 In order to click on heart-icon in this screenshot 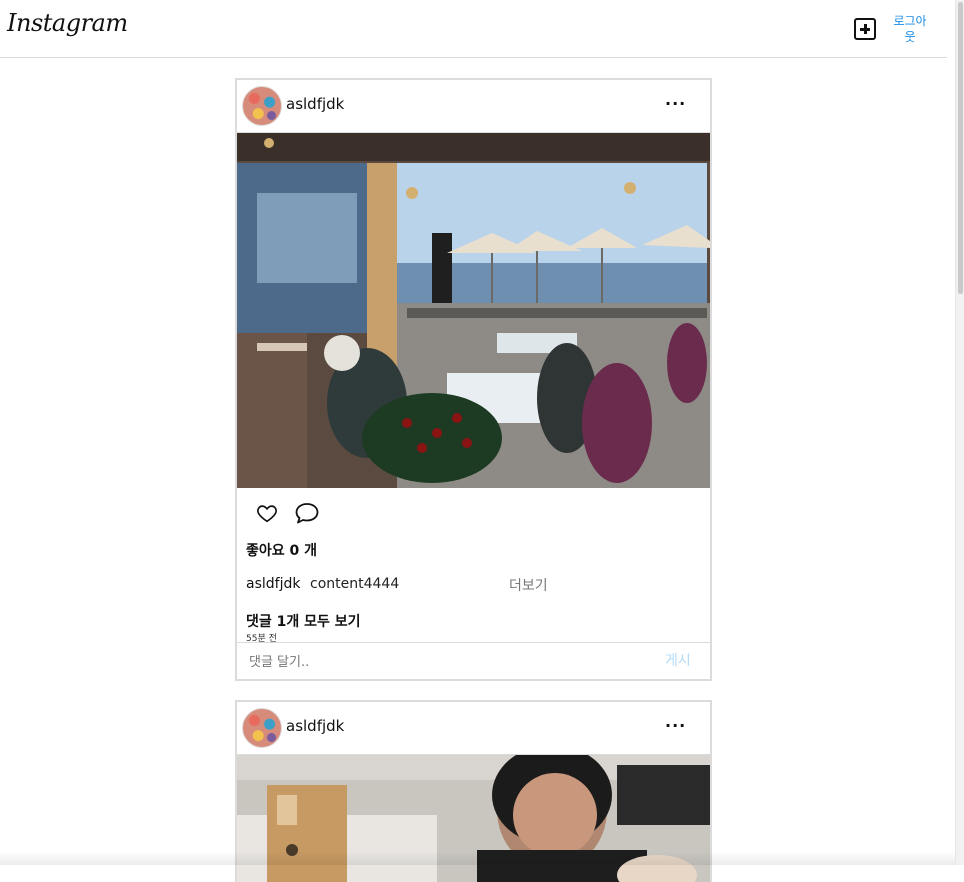, I will do `click(267, 513)`.